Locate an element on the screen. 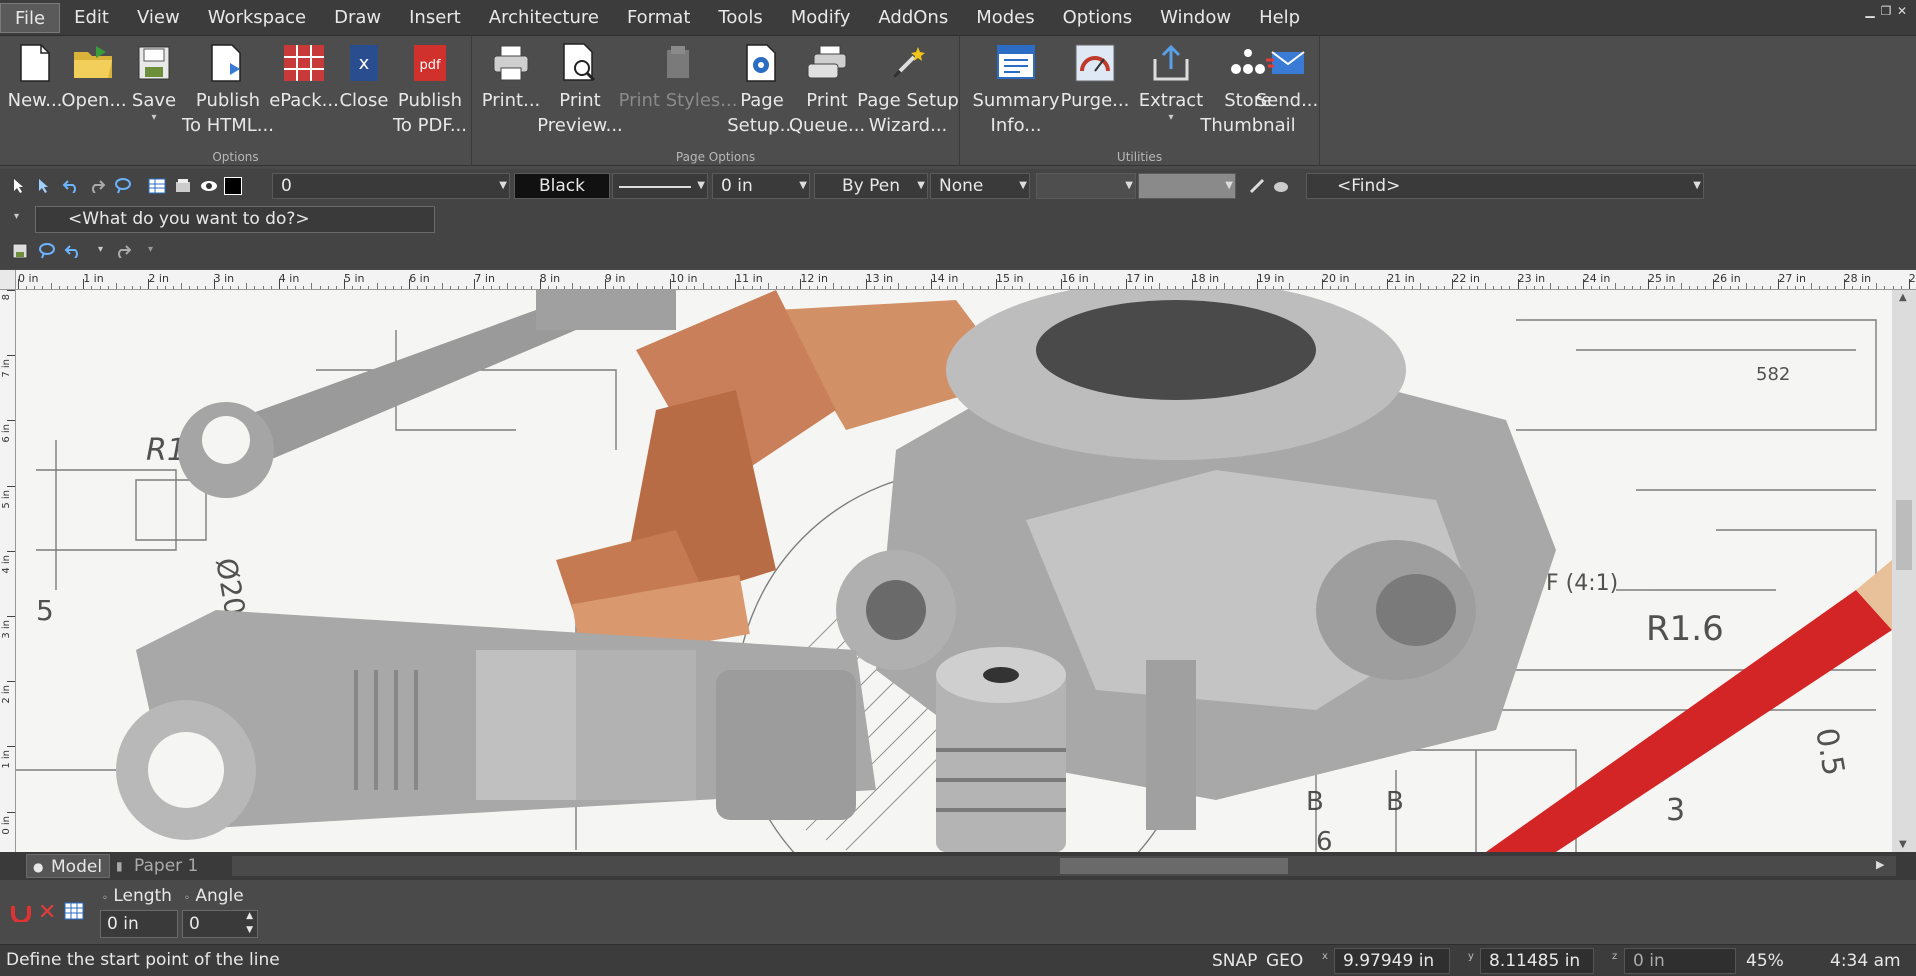 The width and height of the screenshot is (1916, 976). pattern-select: ▼ is located at coordinates (1086, 186).